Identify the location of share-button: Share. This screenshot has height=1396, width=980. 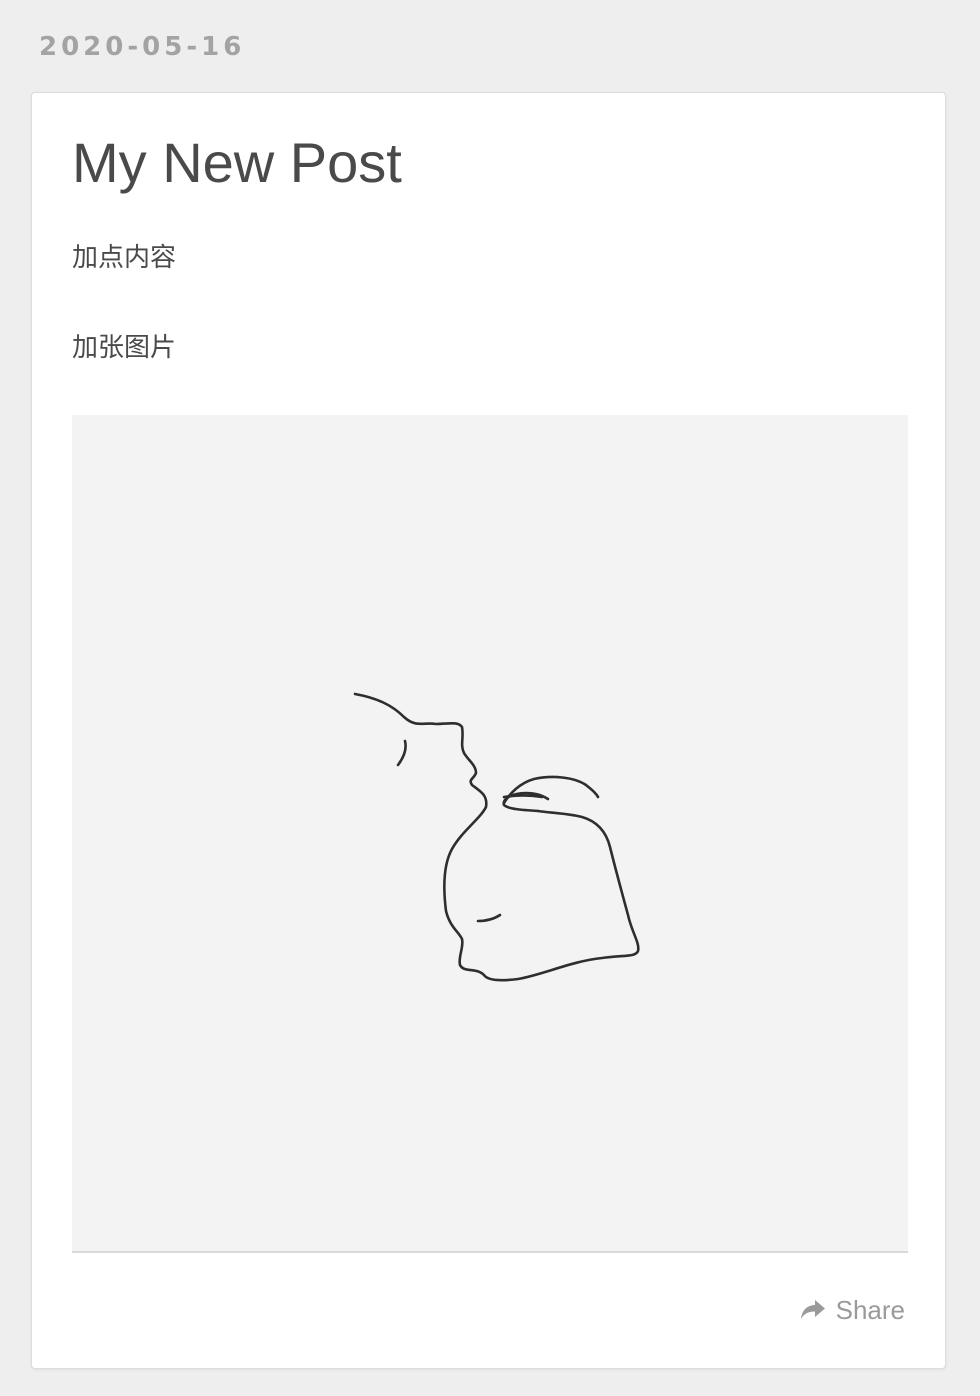
(852, 1310).